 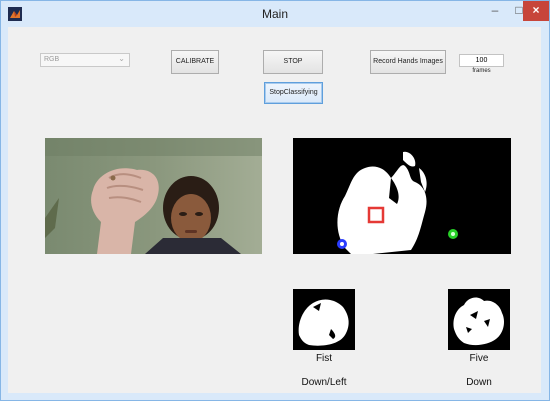 I want to click on stop-button: STOP, so click(x=293, y=62).